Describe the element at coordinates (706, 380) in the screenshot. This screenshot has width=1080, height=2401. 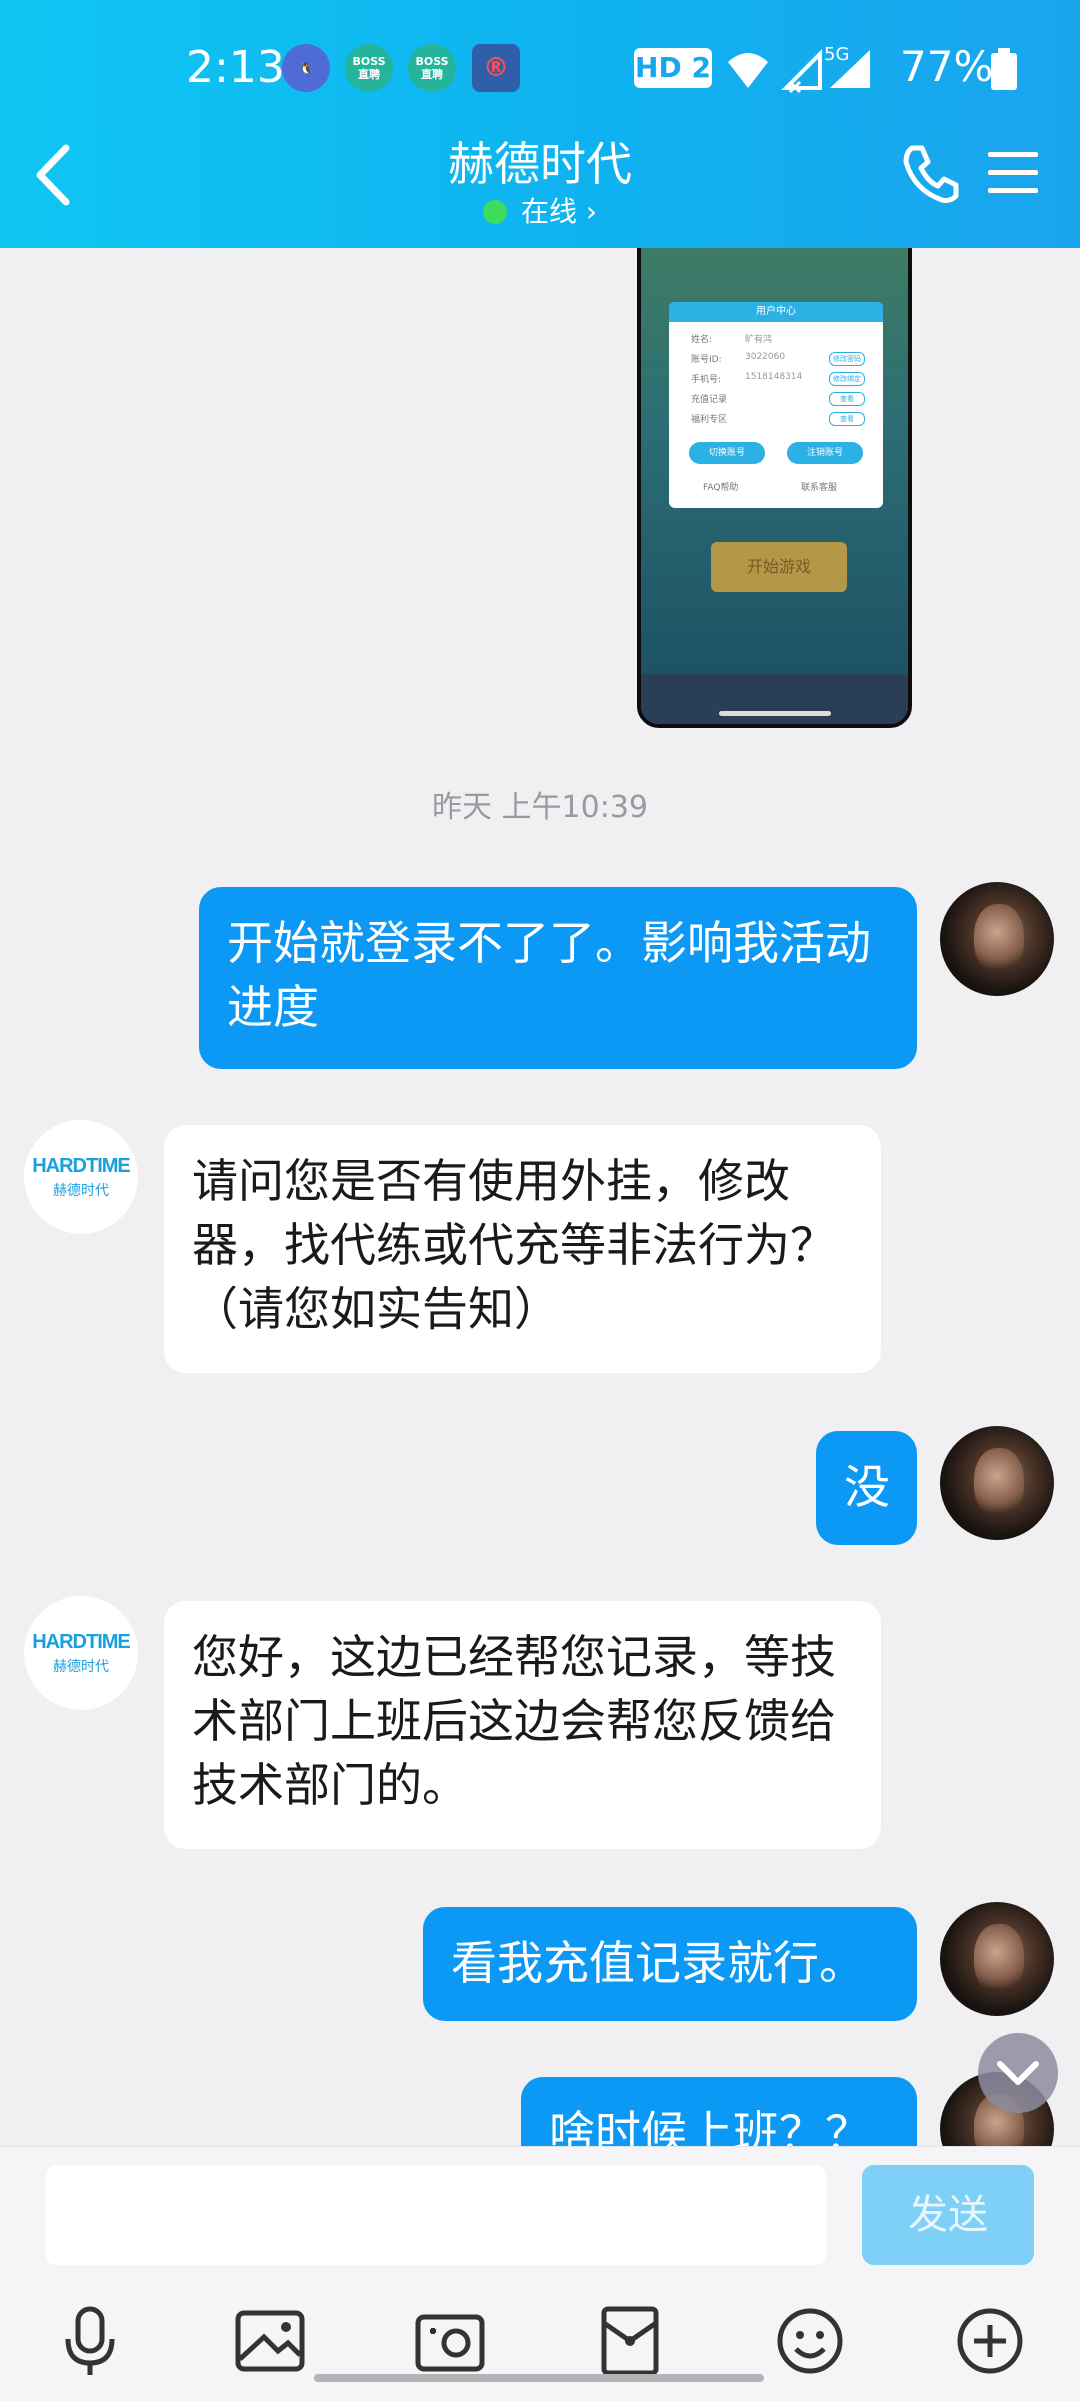
I see `row-label: 手机号:` at that location.